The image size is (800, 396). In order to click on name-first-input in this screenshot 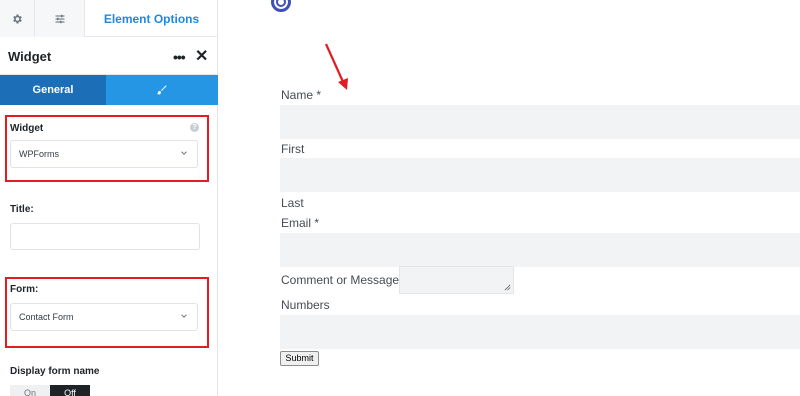, I will do `click(540, 122)`.